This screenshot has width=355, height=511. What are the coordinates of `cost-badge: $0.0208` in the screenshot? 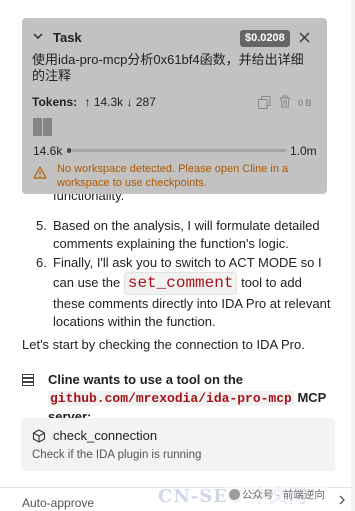 It's located at (265, 38).